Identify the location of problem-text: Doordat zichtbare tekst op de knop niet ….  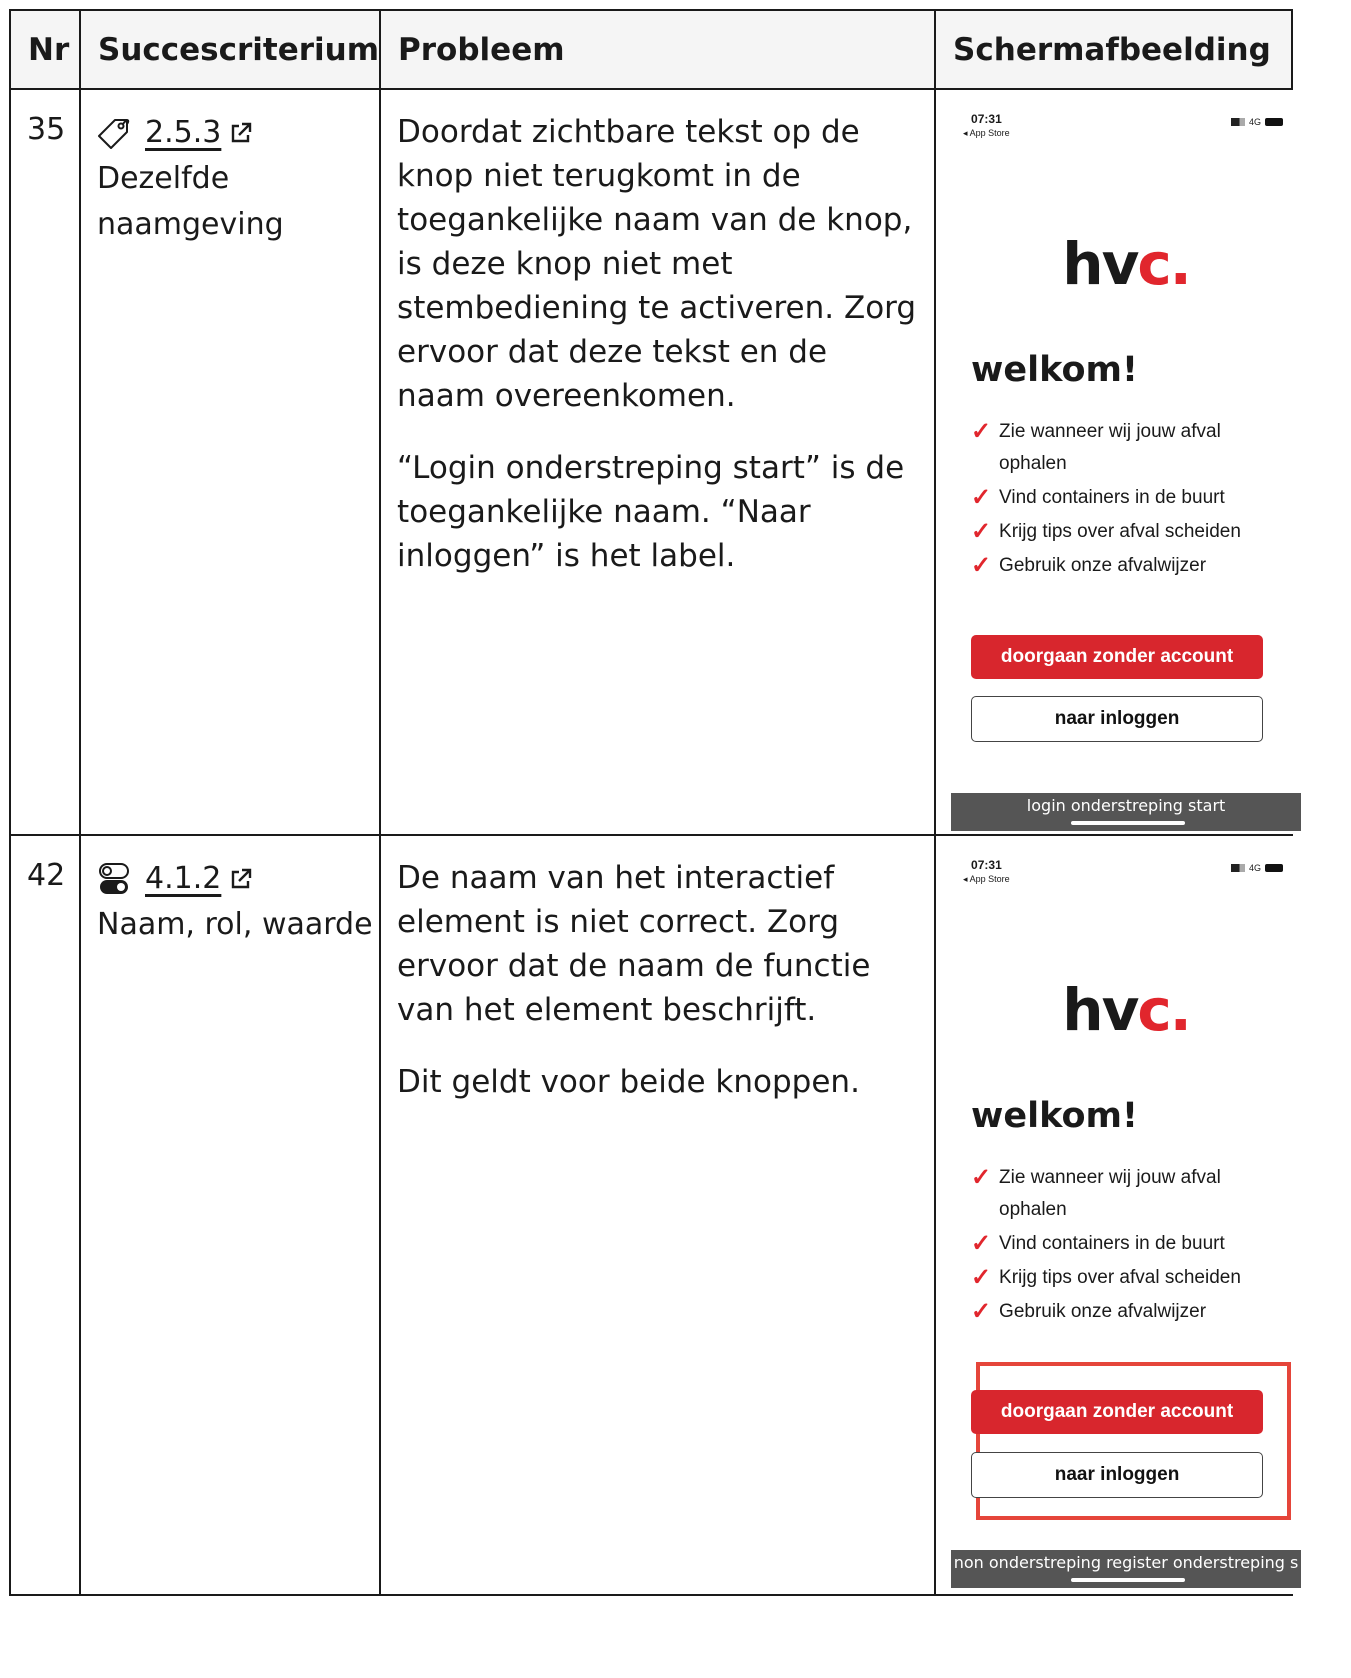
(657, 264).